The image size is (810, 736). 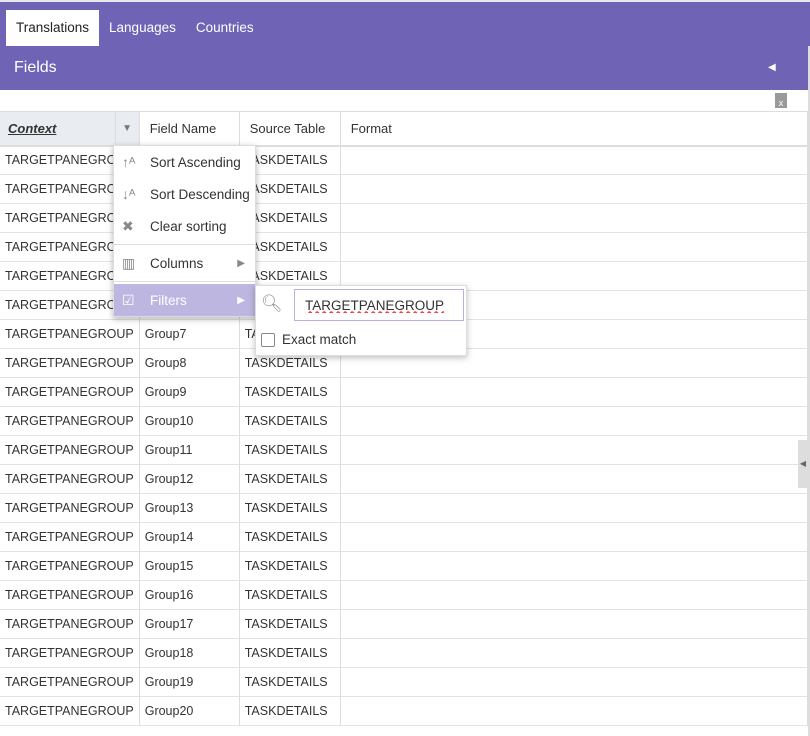 I want to click on table-row: TARGETPANEGROUP Group9 TASKDETAILS, so click(x=404, y=392).